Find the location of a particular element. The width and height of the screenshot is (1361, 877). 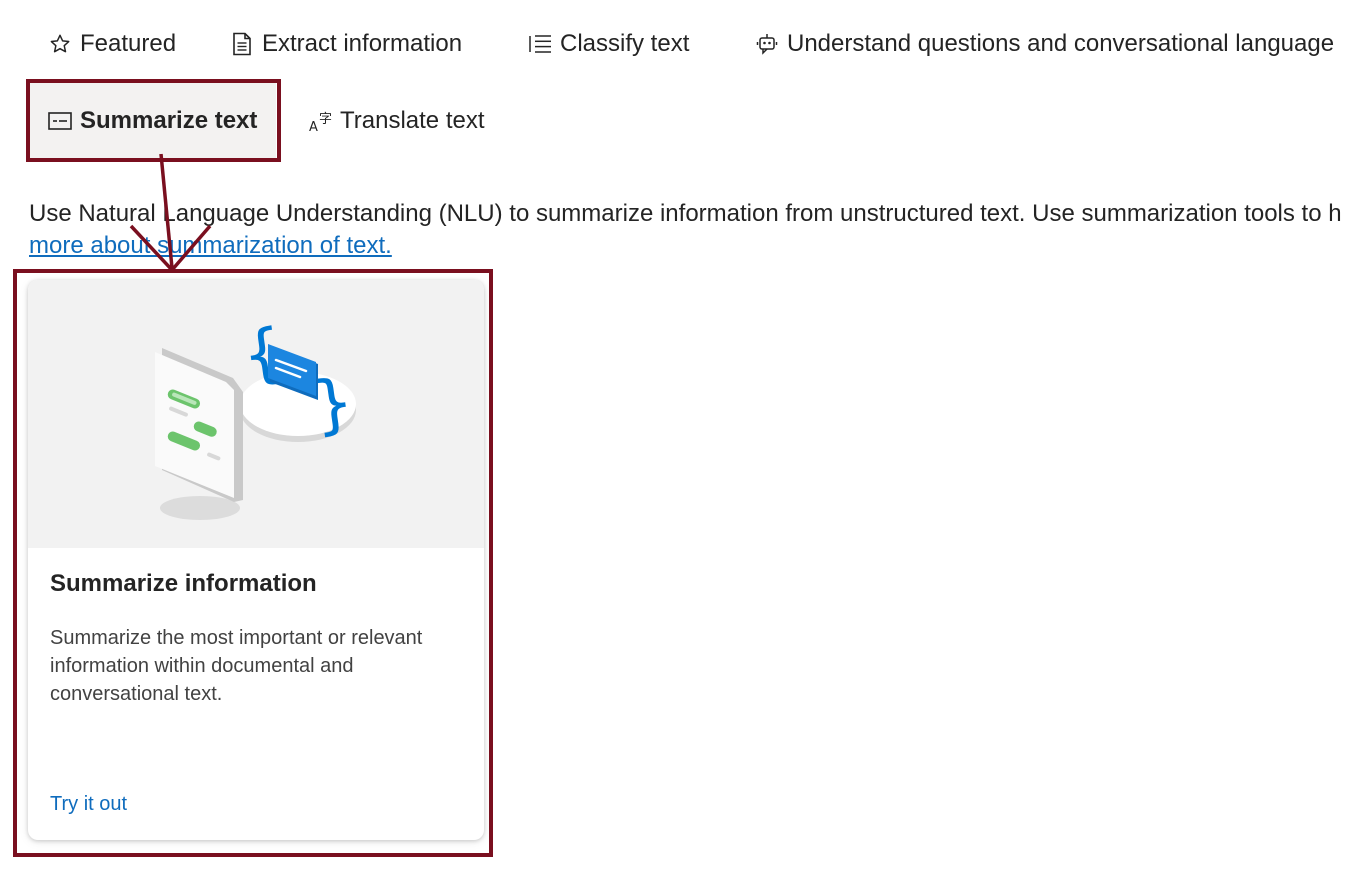

tab-classify-text: Classify text is located at coordinates (608, 44).